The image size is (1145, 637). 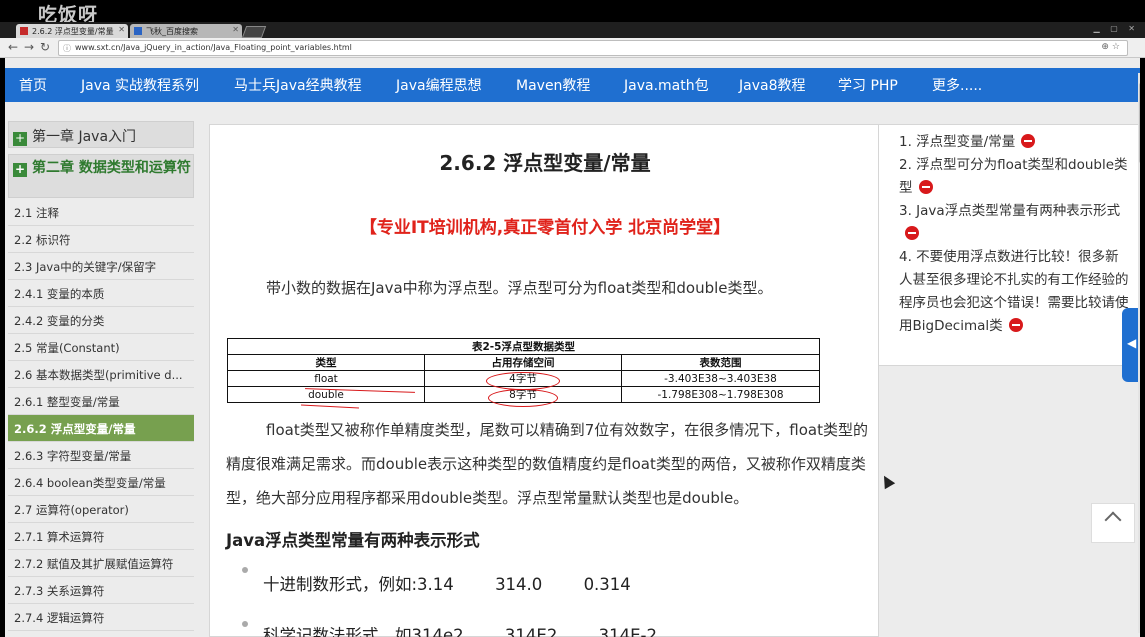 What do you see at coordinates (24, 31) in the screenshot?
I see `site-favicon-icon` at bounding box center [24, 31].